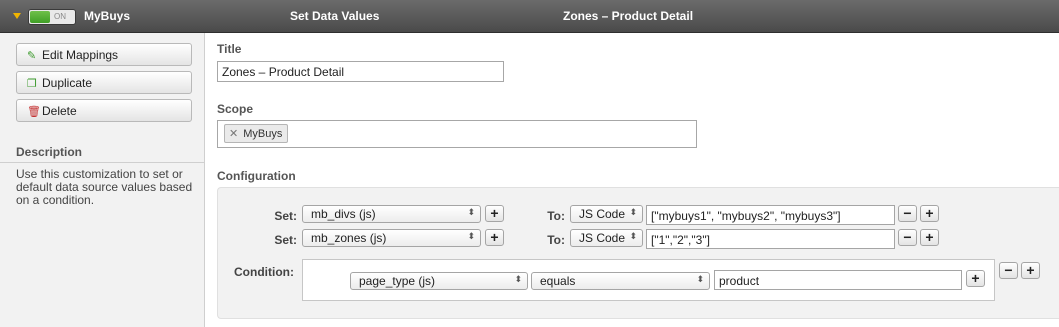  What do you see at coordinates (80, 55) in the screenshot?
I see `edit-mappings-label: Edit Mappings` at bounding box center [80, 55].